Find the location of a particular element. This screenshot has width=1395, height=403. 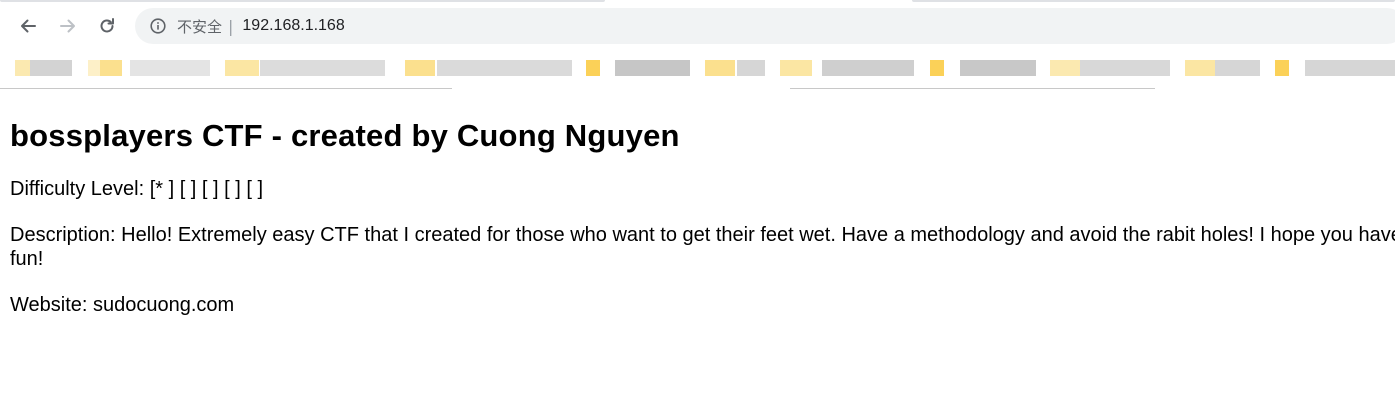

forward-arrow-icon is located at coordinates (67, 26).